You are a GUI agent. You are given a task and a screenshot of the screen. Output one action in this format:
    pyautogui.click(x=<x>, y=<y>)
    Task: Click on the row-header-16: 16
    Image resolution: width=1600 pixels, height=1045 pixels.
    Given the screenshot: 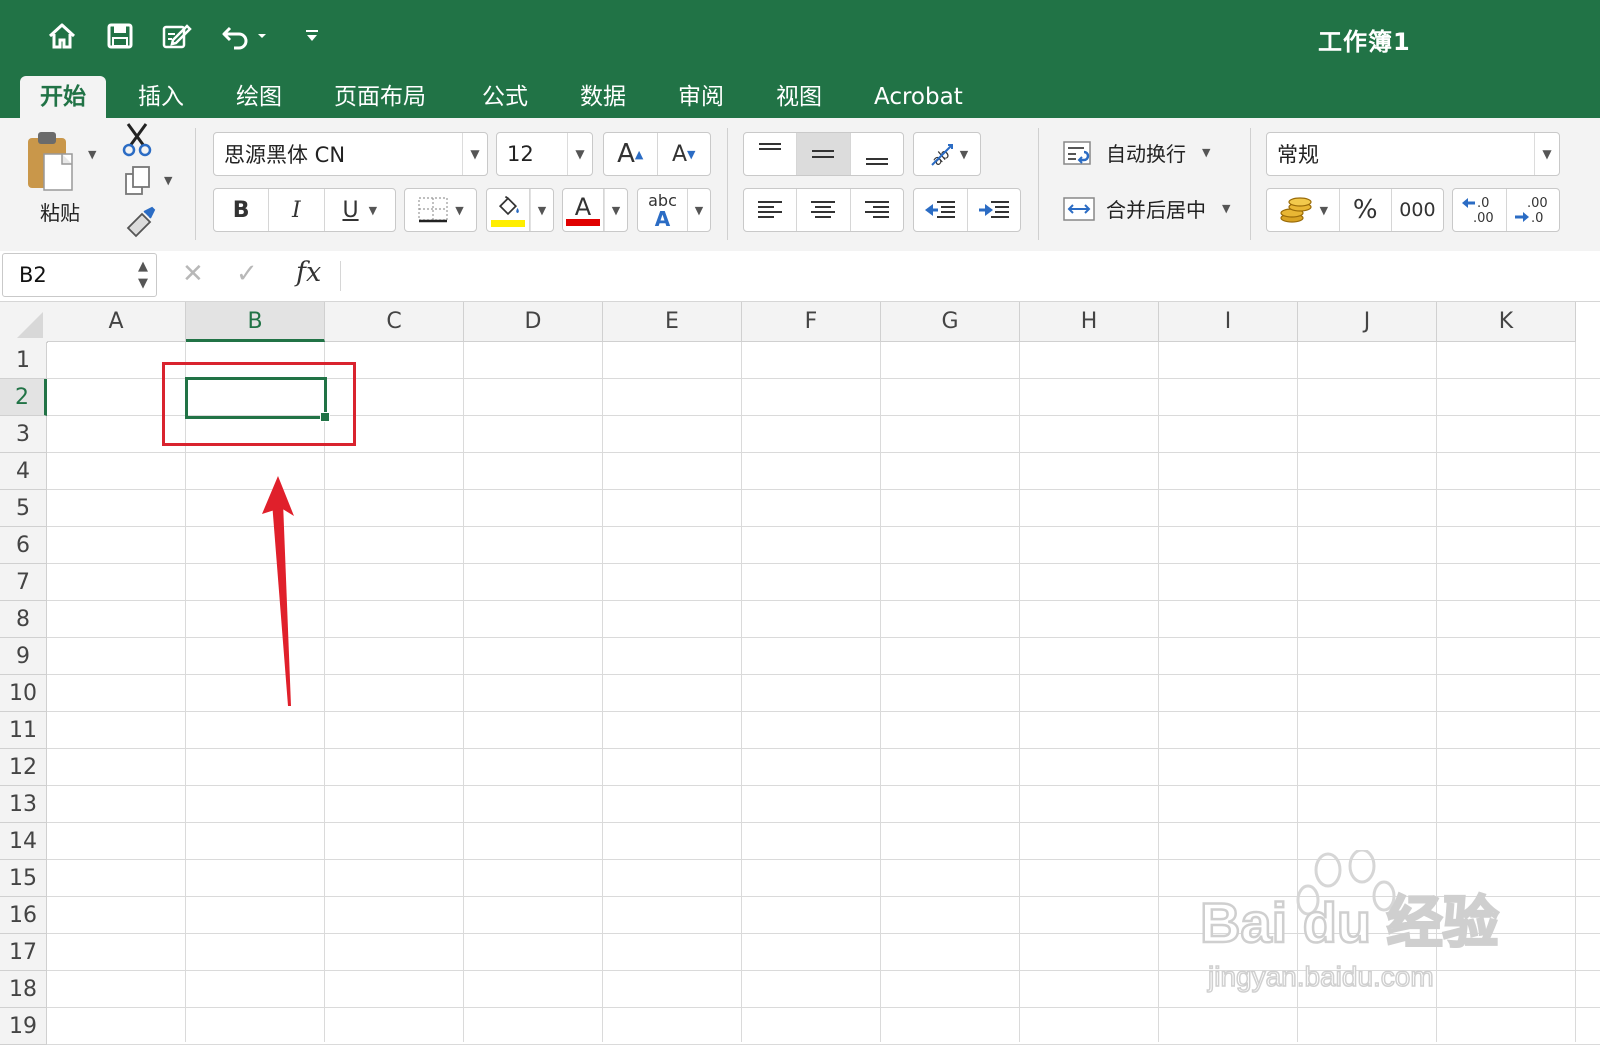 What is the action you would take?
    pyautogui.click(x=23, y=915)
    